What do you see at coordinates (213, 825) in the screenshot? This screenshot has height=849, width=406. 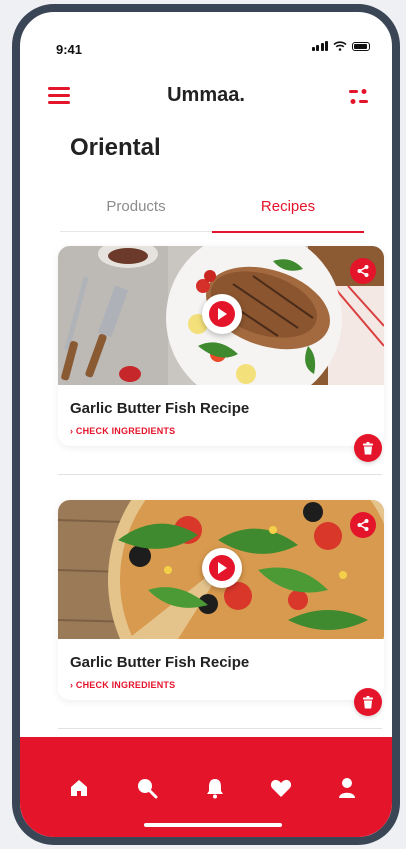 I see `home-indicator` at bounding box center [213, 825].